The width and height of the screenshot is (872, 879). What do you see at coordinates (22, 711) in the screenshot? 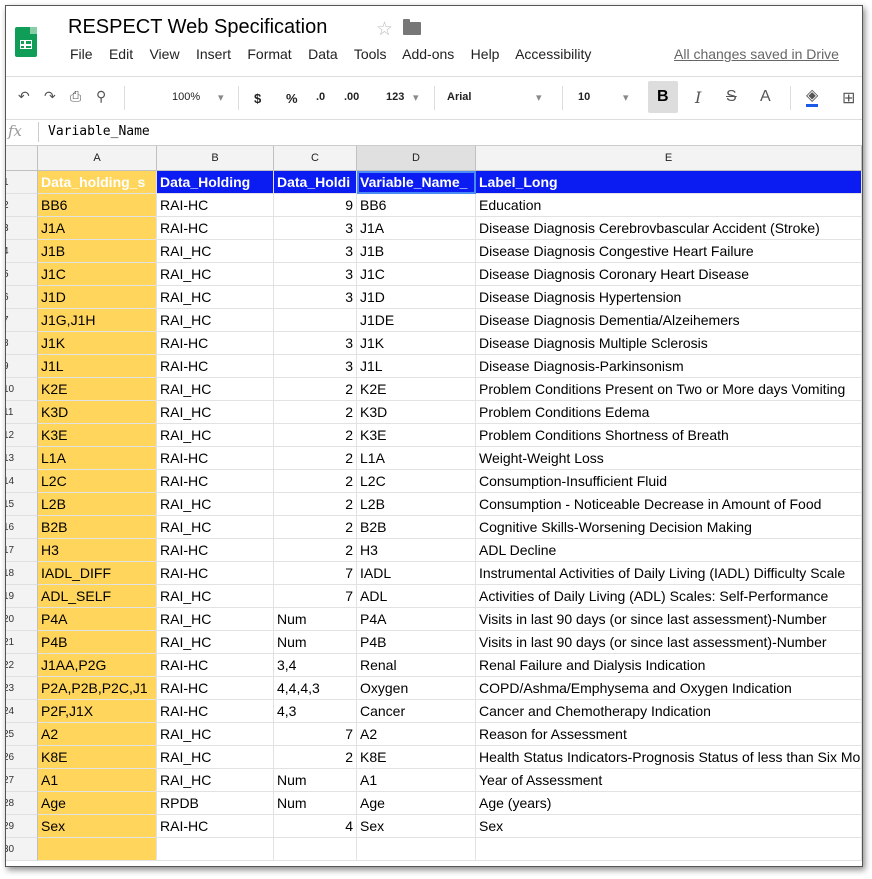
I see `row-header: 24` at bounding box center [22, 711].